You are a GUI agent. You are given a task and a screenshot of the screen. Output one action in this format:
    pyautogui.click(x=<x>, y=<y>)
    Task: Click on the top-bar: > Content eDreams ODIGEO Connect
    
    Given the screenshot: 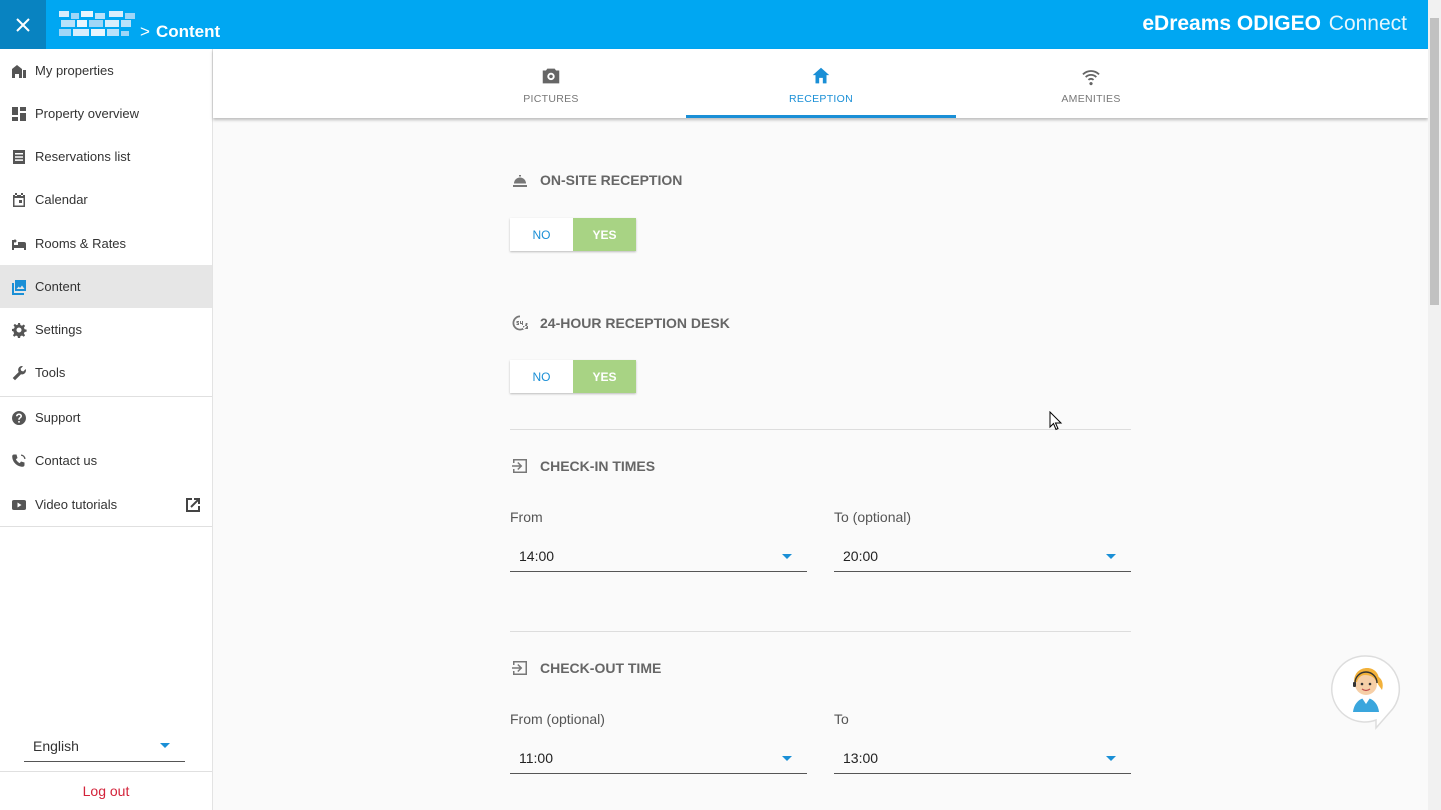 What is the action you would take?
    pyautogui.click(x=720, y=24)
    